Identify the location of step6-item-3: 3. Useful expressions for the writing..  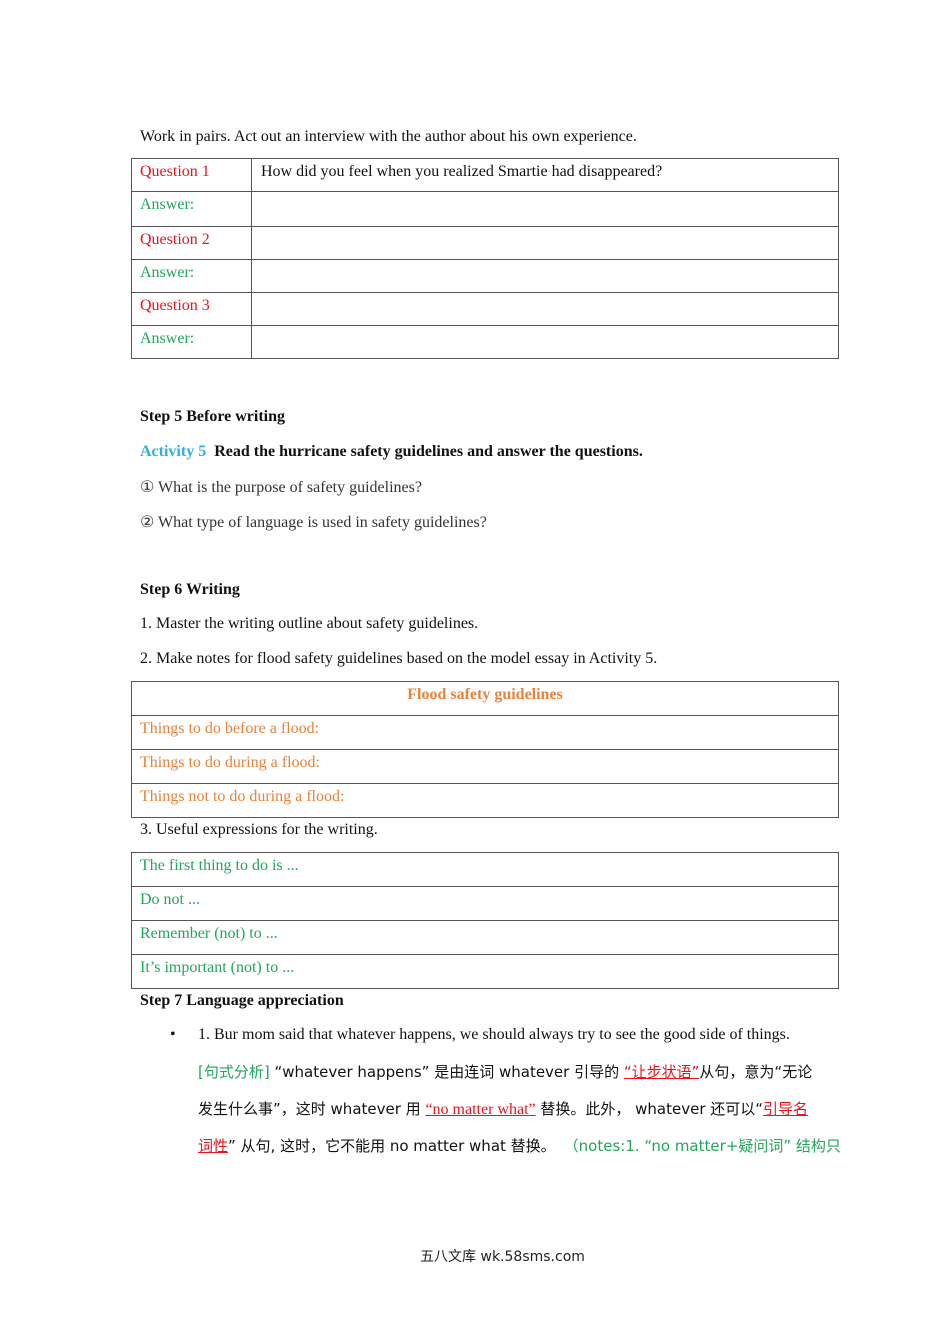
(259, 829).